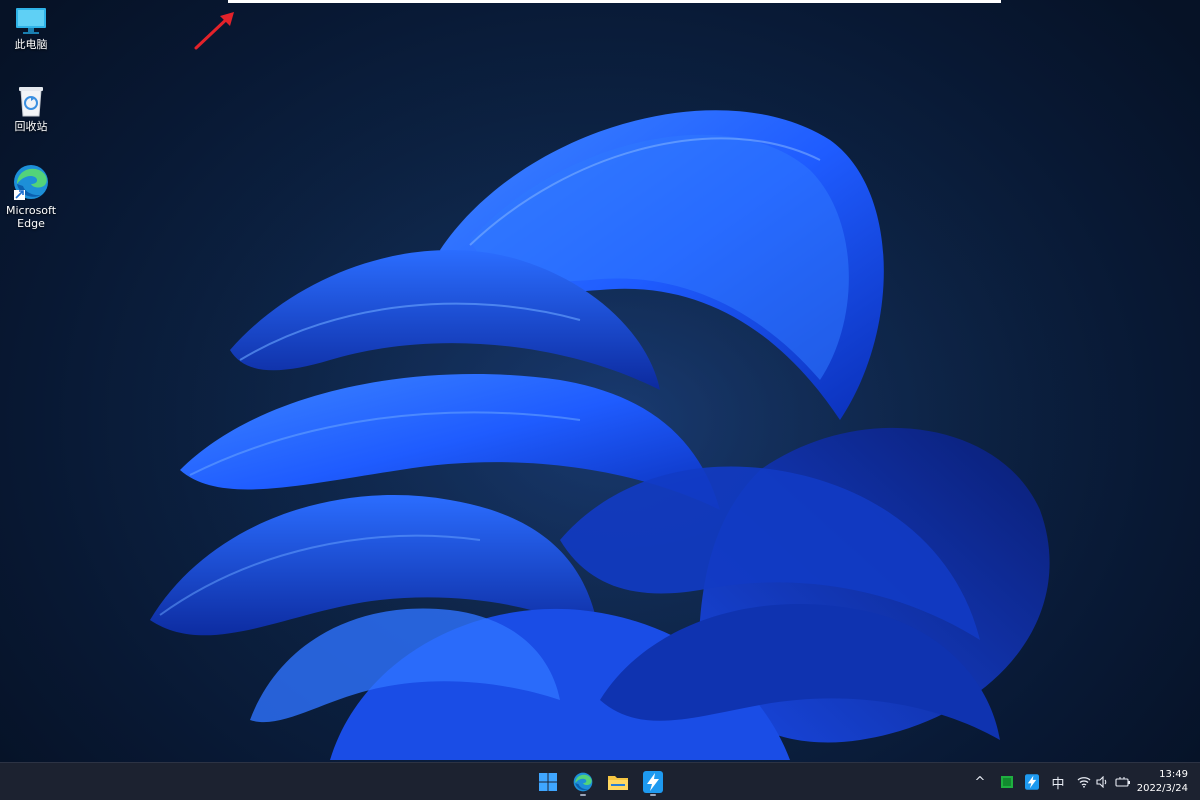 The width and height of the screenshot is (1200, 800). I want to click on tray-wifi, so click(1084, 782).